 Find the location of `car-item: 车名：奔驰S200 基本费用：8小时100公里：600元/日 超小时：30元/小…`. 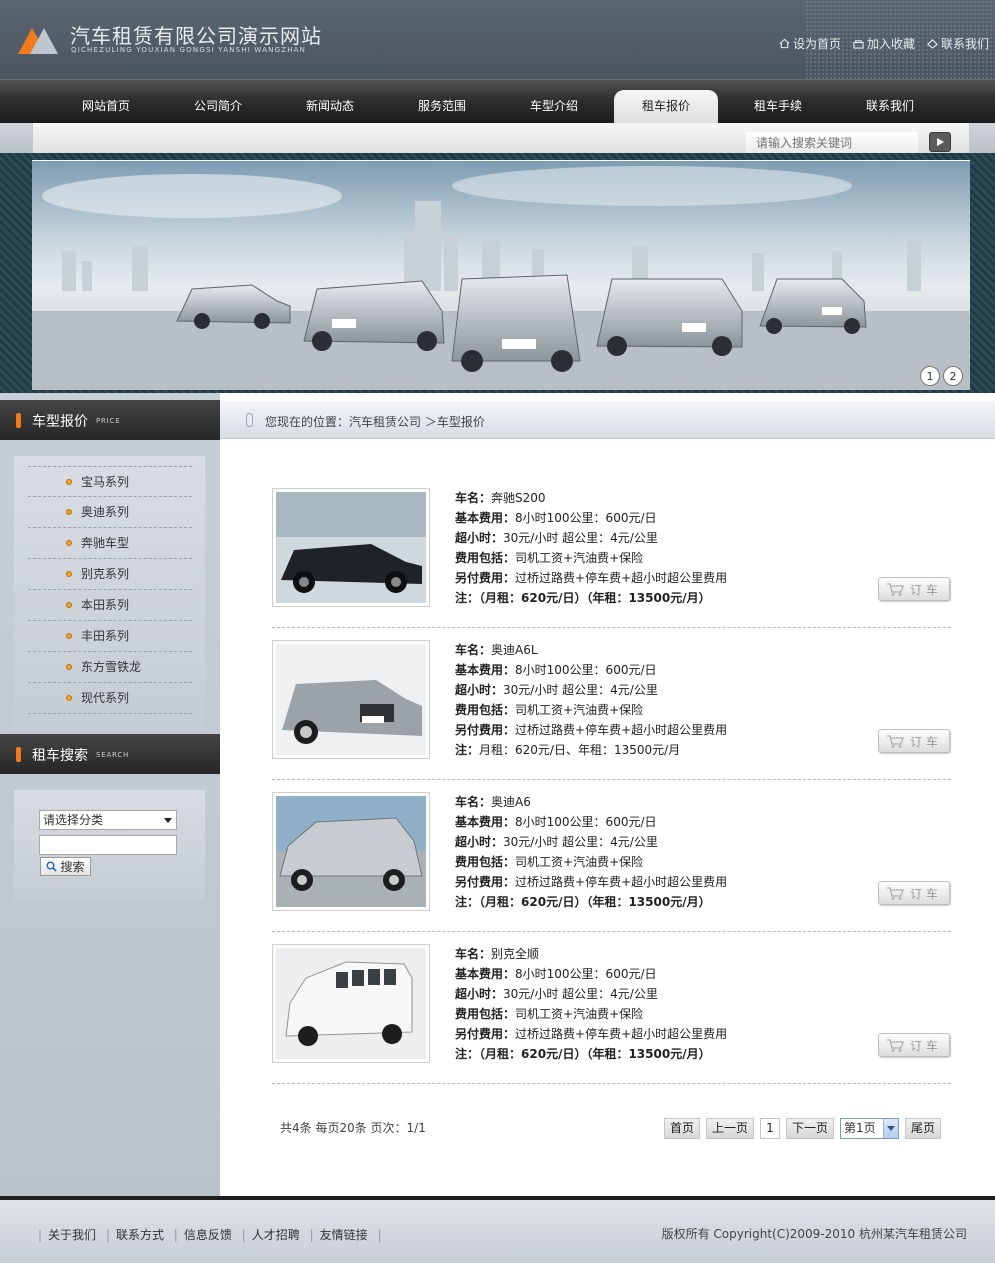

car-item: 车名：奔驰S200 基本费用：8小时100公里：600元/日 超小时：30元/小… is located at coordinates (611, 558).